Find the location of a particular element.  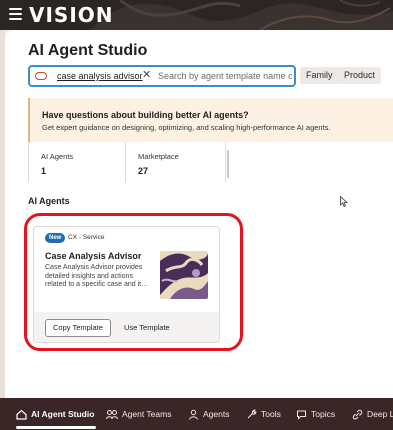

stats-tabs: AI Agents 1 Marketplace 27 is located at coordinates (210, 162).